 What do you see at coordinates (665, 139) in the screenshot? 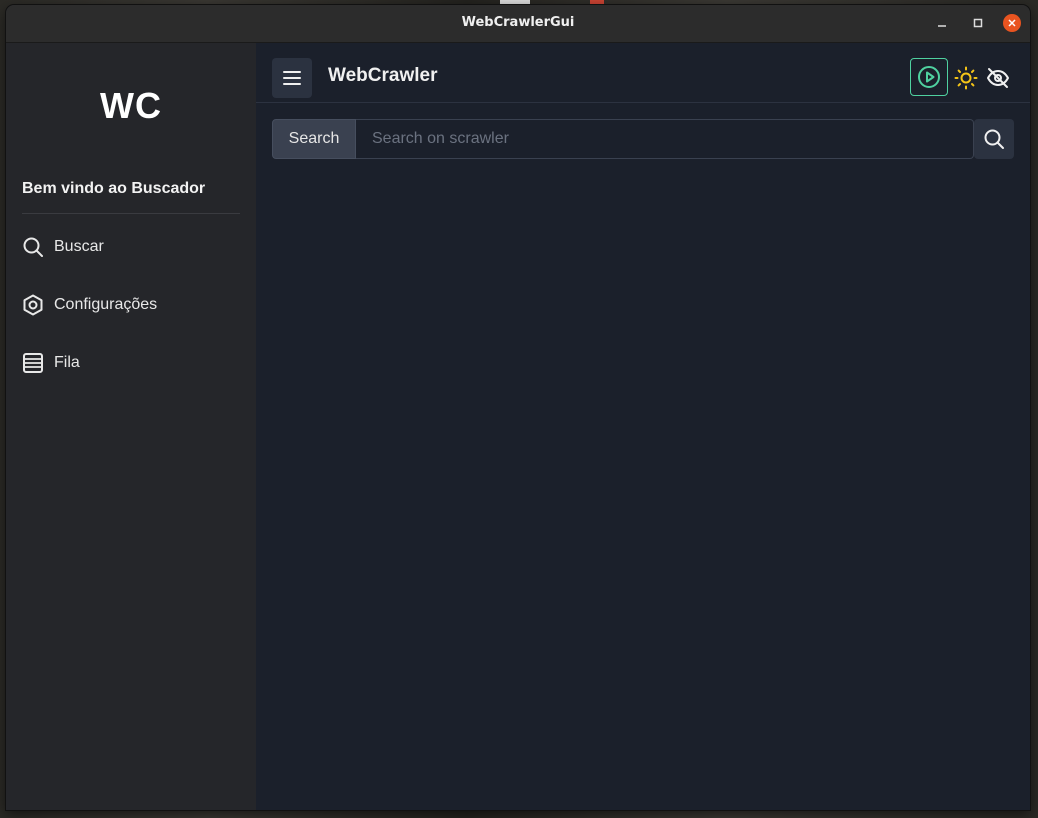
I see `search-input` at bounding box center [665, 139].